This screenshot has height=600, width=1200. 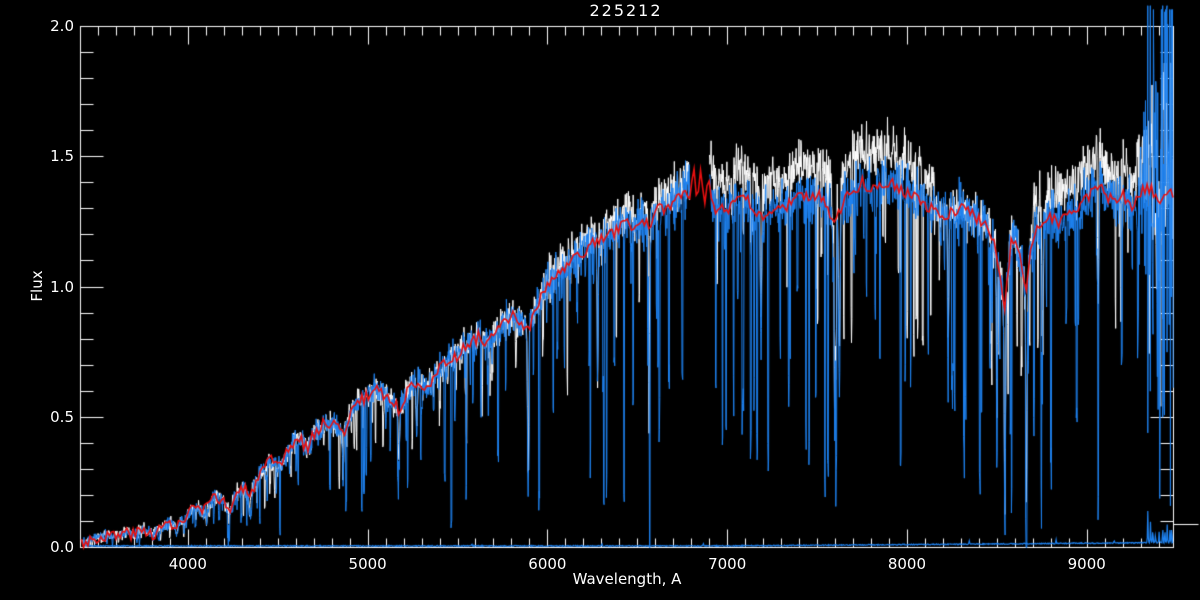 What do you see at coordinates (62, 416) in the screenshot?
I see `y-tick-label: 0.5` at bounding box center [62, 416].